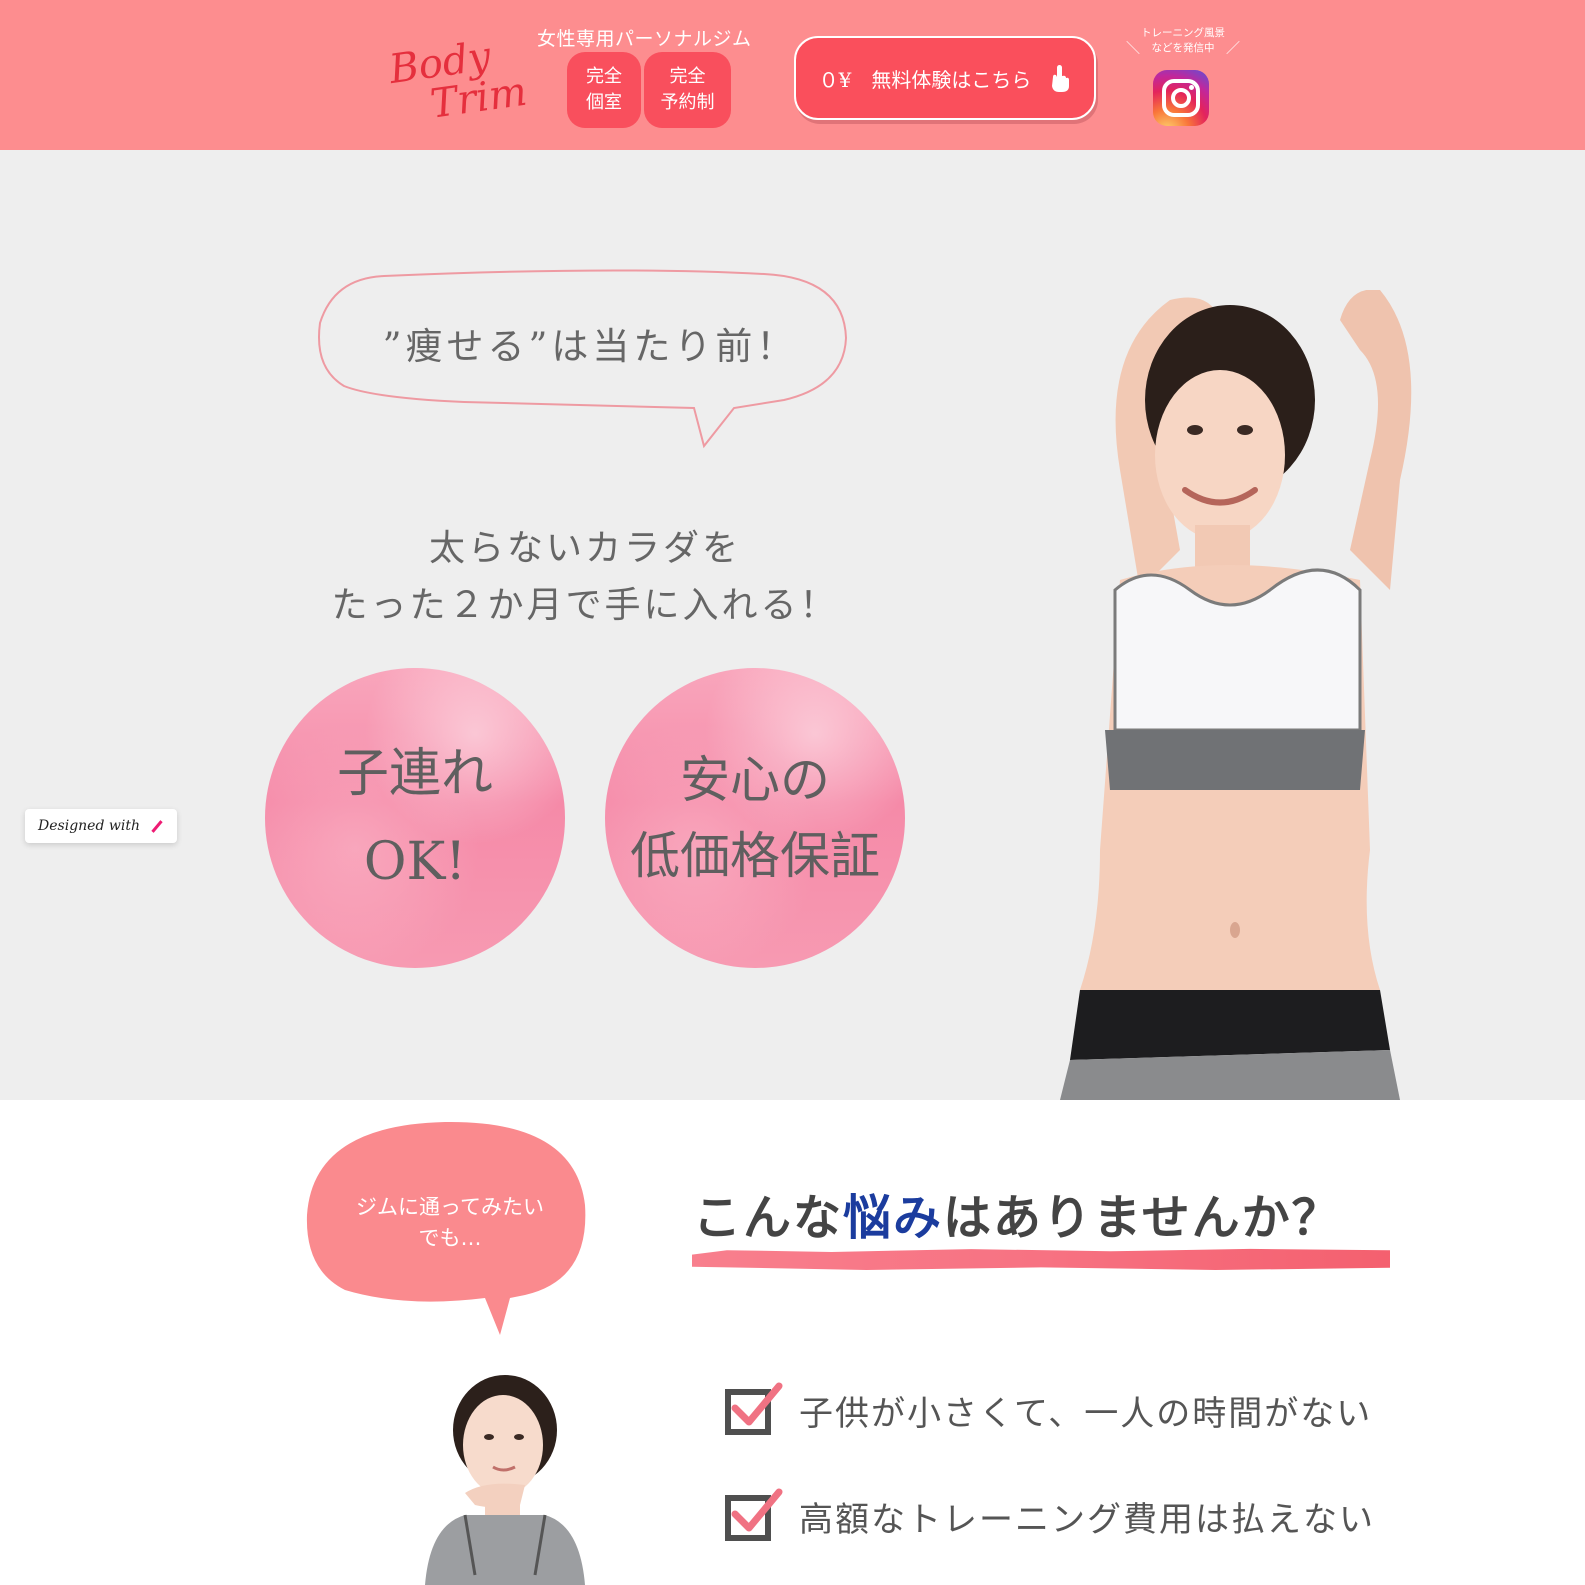 This screenshot has width=1585, height=1585. I want to click on troubles-heading-pre: こんな, so click(768, 1218).